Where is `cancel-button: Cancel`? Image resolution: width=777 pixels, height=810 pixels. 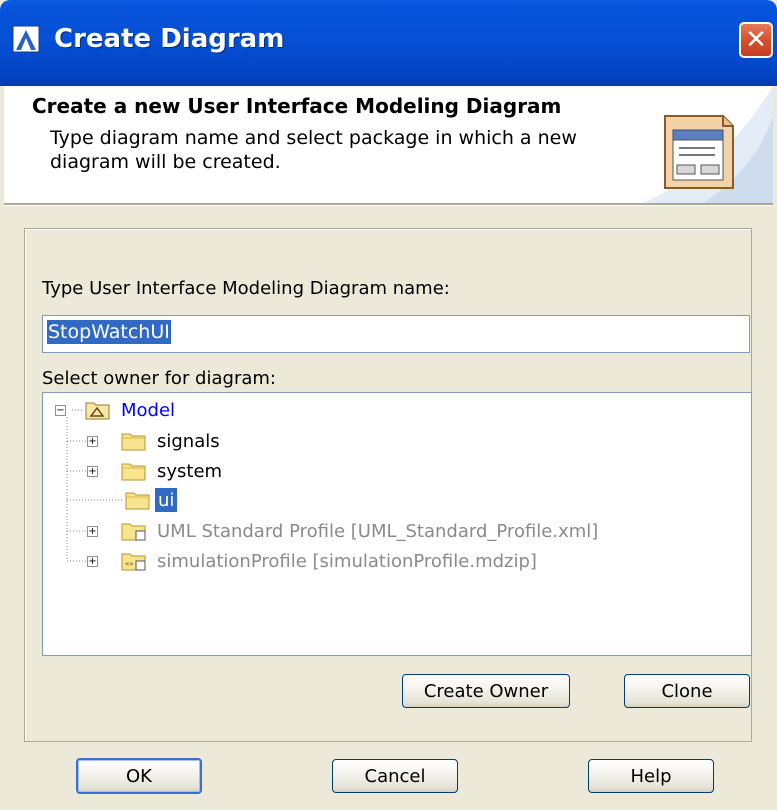
cancel-button: Cancel is located at coordinates (395, 776).